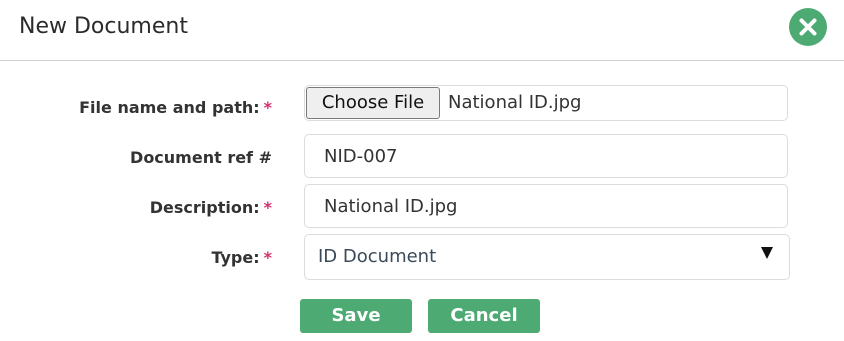  What do you see at coordinates (515, 102) in the screenshot?
I see `selected-file-name: National ID.jpg` at bounding box center [515, 102].